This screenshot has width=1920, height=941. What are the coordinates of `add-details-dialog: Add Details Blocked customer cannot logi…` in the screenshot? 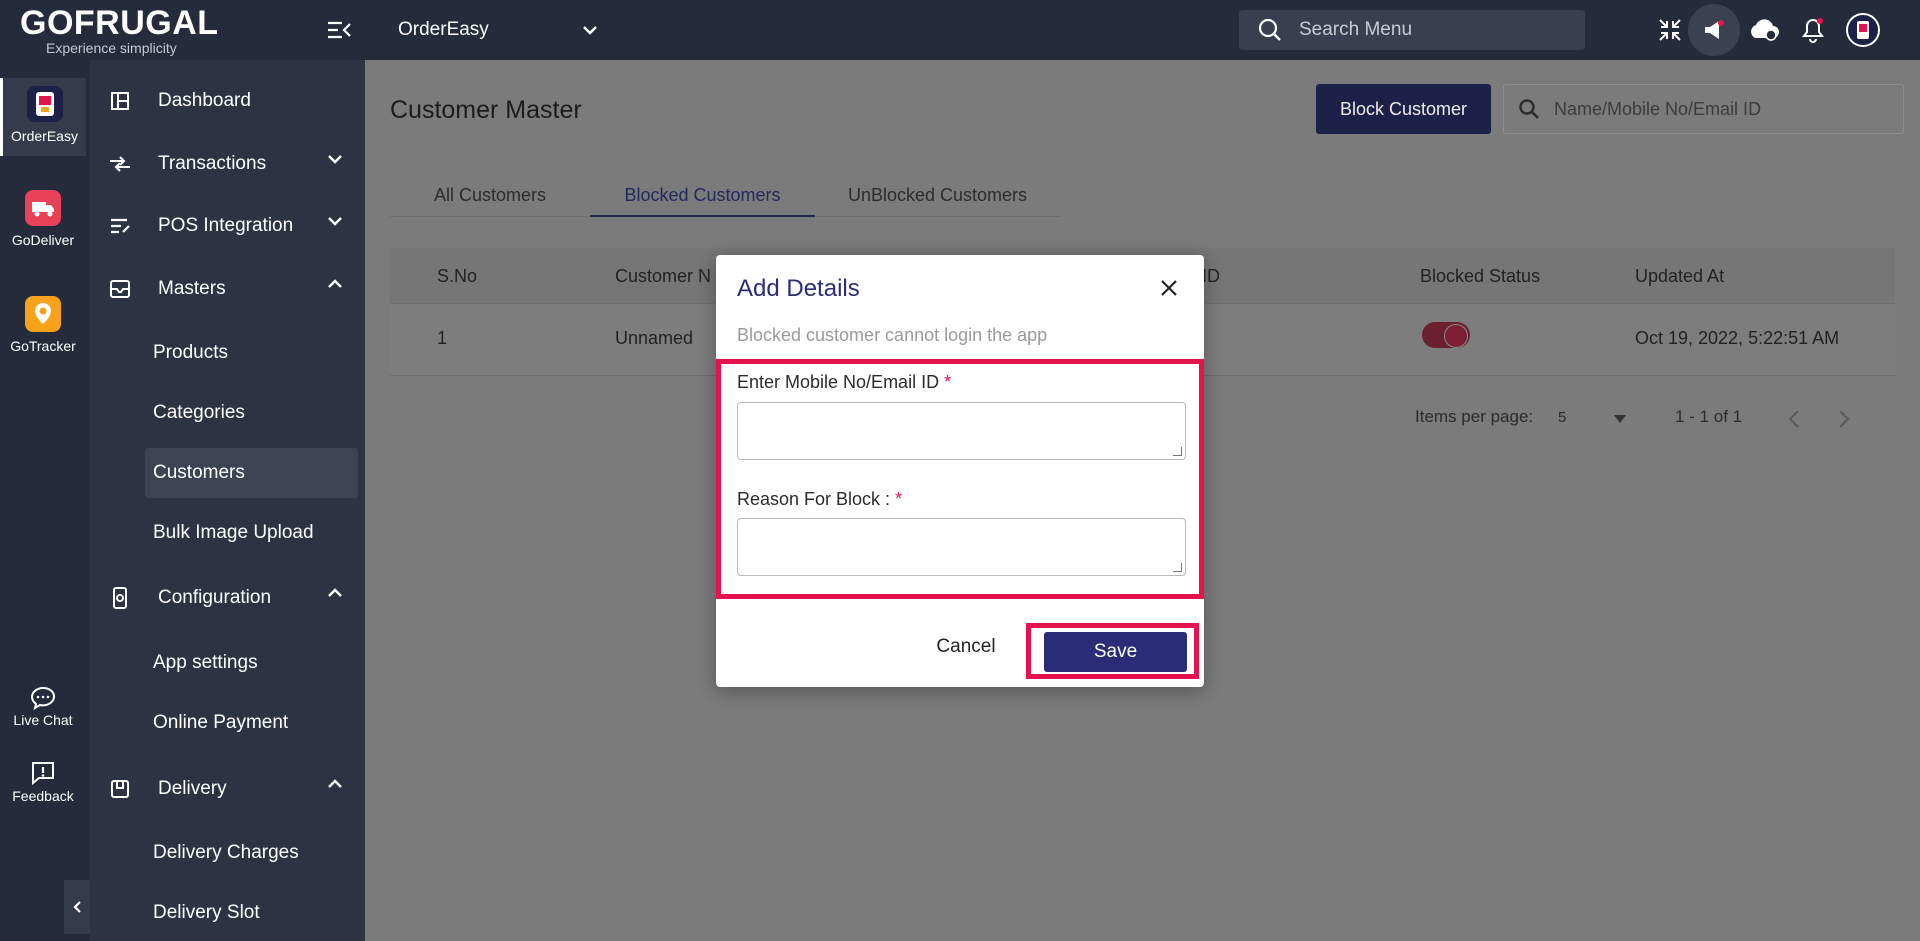 It's located at (960, 471).